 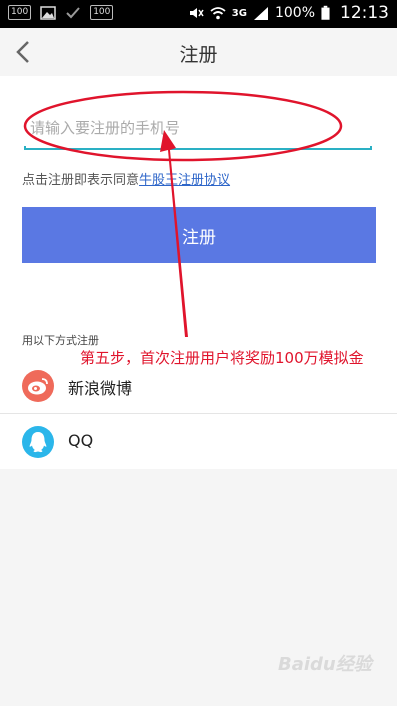 I want to click on login-item-label: 新浪微博, so click(x=100, y=388).